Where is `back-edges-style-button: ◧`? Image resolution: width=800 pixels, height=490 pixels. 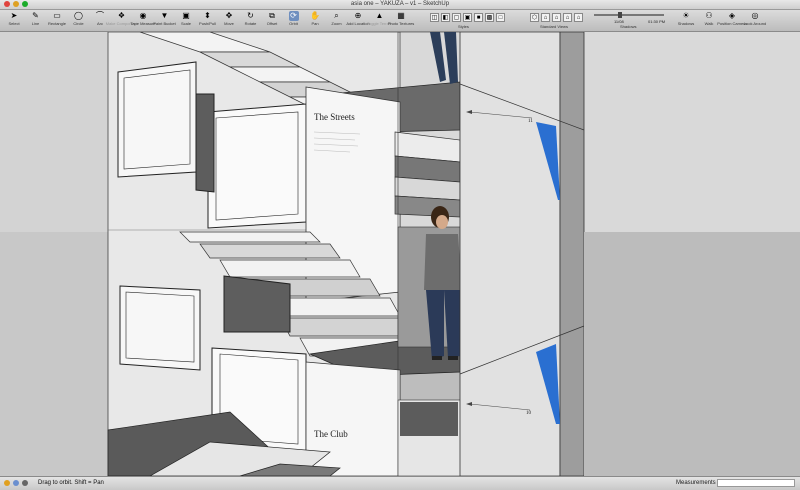 back-edges-style-button: ◧ is located at coordinates (445, 17).